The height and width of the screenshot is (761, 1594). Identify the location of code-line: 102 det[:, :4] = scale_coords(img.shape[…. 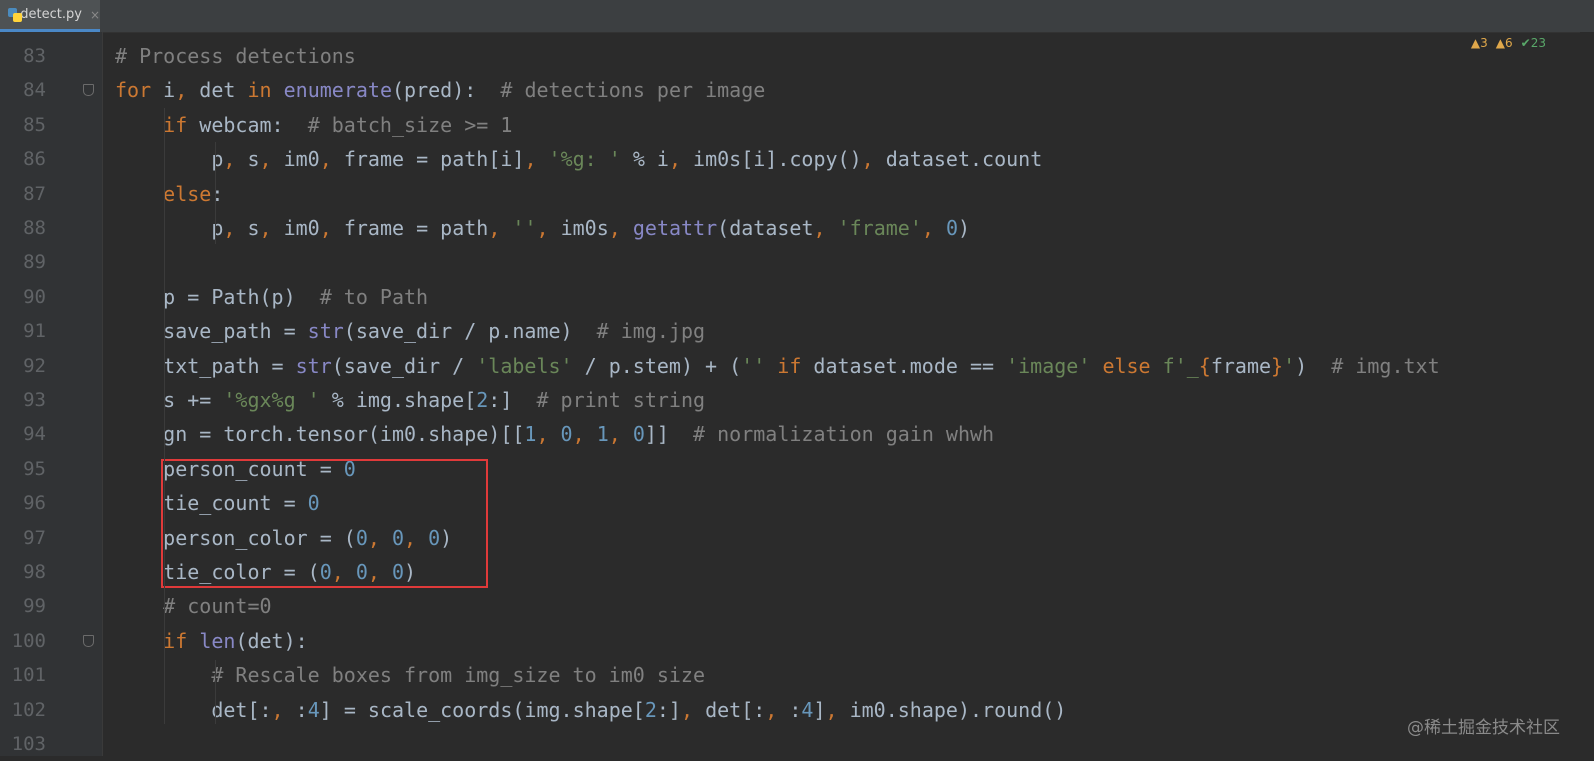
(797, 710).